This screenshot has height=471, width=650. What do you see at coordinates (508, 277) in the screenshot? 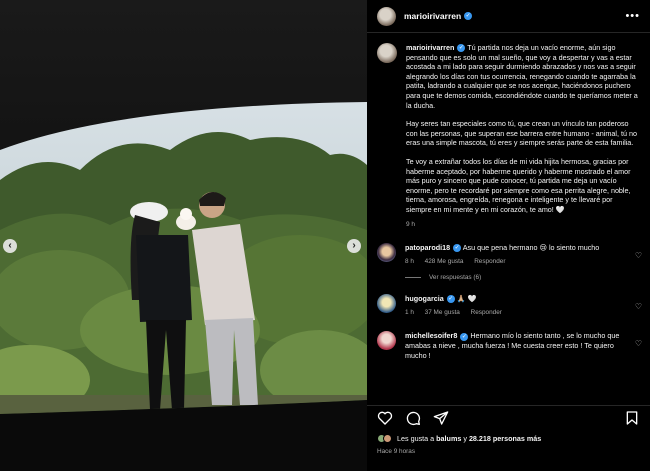
I see `view-replies: Ver respuestas (6)` at bounding box center [508, 277].